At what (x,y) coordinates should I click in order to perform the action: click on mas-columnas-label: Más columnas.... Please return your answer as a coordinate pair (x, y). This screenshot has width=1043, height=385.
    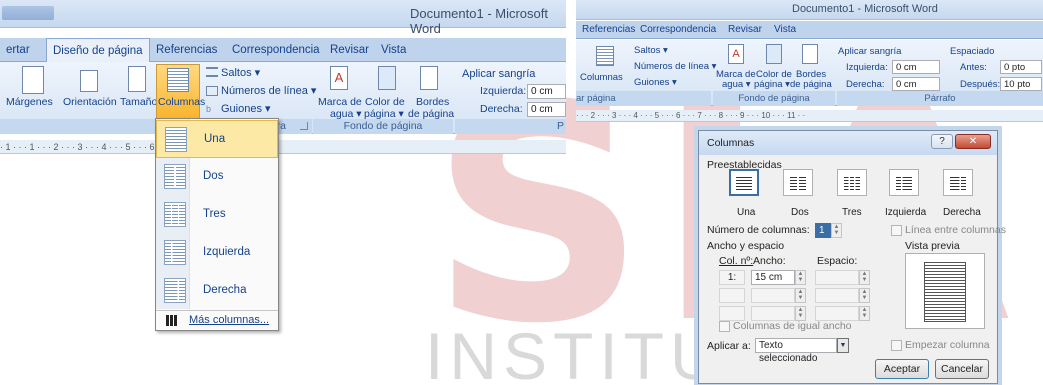
    Looking at the image, I should click on (229, 320).